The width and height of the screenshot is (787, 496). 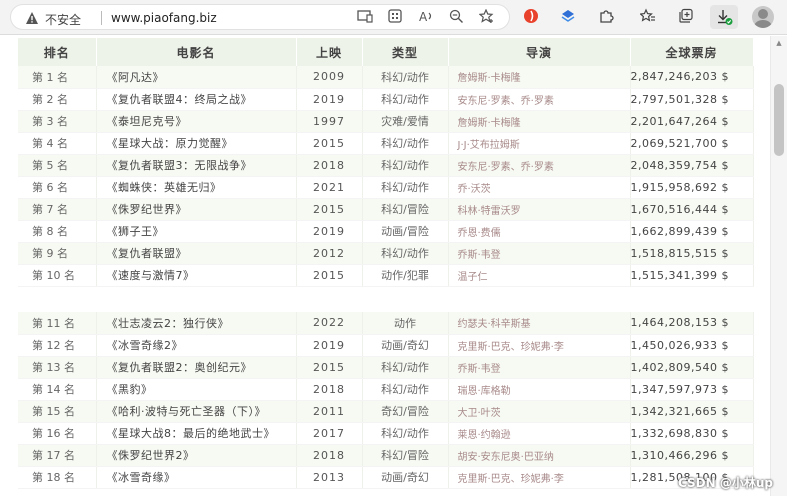 What do you see at coordinates (539, 433) in the screenshot?
I see `director-cell: 莱恩·约翰逊` at bounding box center [539, 433].